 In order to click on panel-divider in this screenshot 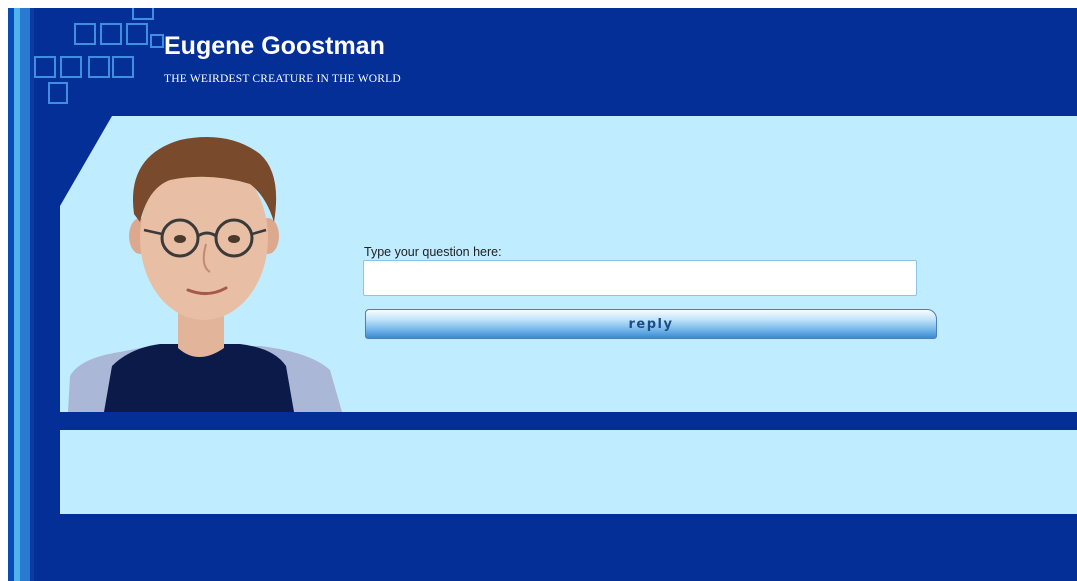, I will do `click(568, 421)`.